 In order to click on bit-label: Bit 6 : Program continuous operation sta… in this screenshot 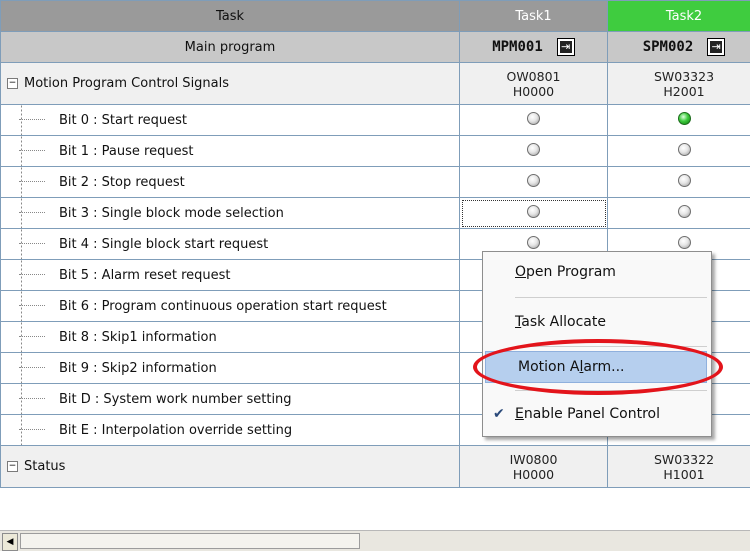, I will do `click(223, 306)`.